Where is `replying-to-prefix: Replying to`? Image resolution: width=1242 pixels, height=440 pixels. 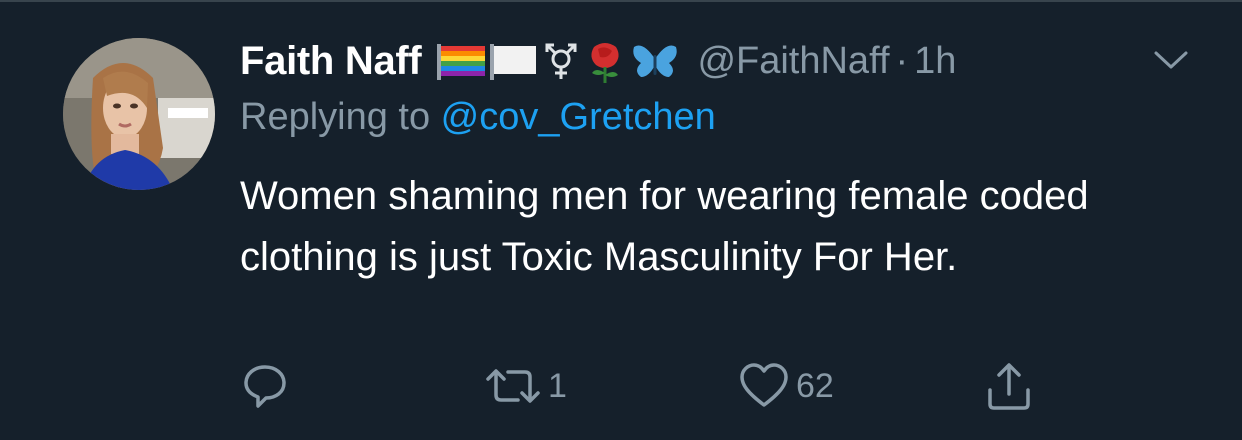 replying-to-prefix: Replying to is located at coordinates (340, 117).